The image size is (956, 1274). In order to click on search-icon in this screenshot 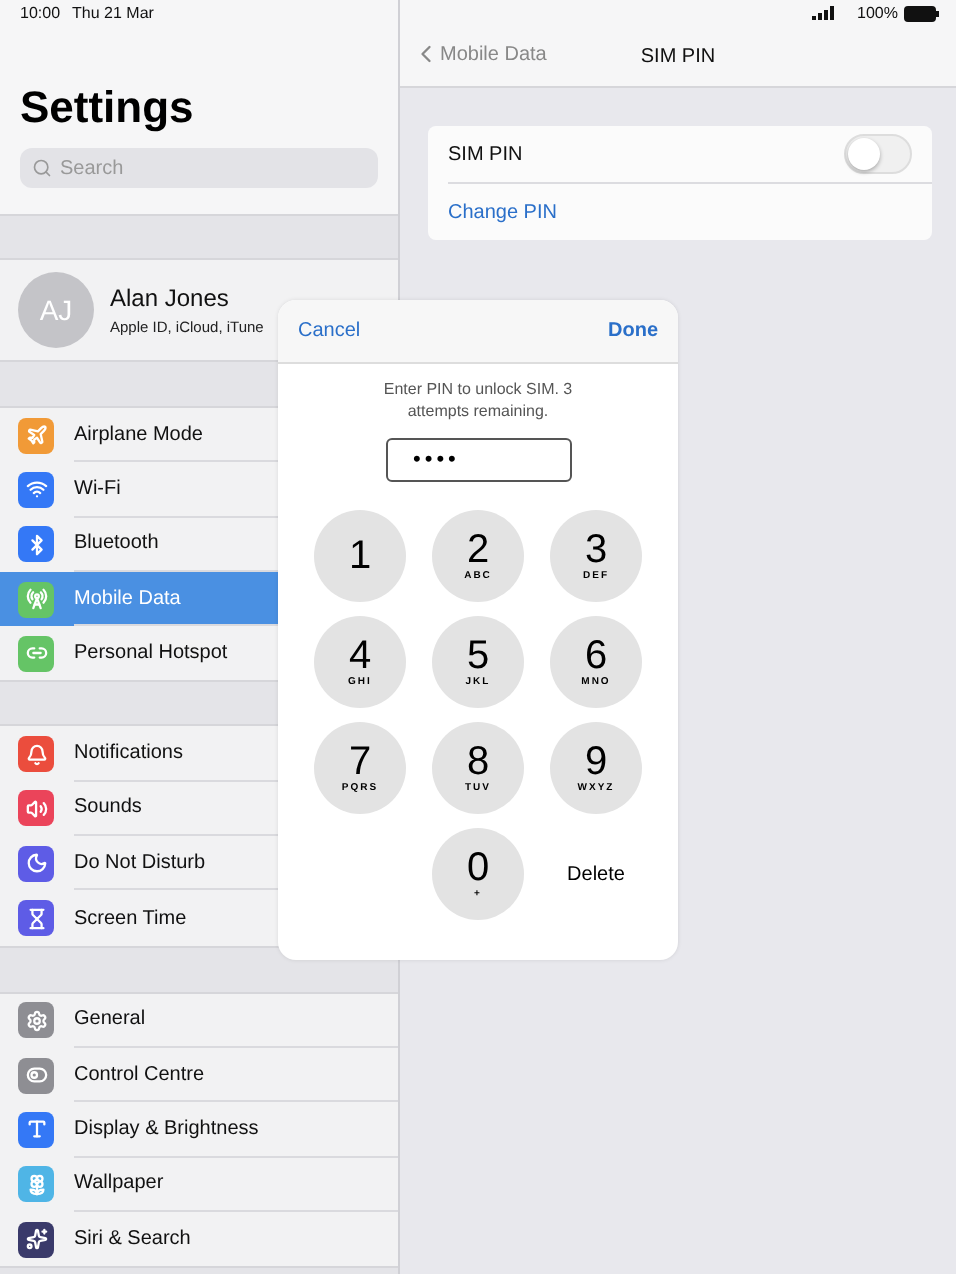, I will do `click(42, 168)`.